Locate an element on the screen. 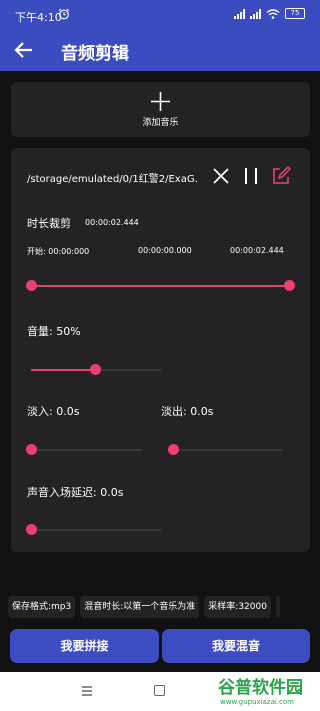  mix-duration-chip: 混音时长:以第一个音乐为准 is located at coordinates (140, 607).